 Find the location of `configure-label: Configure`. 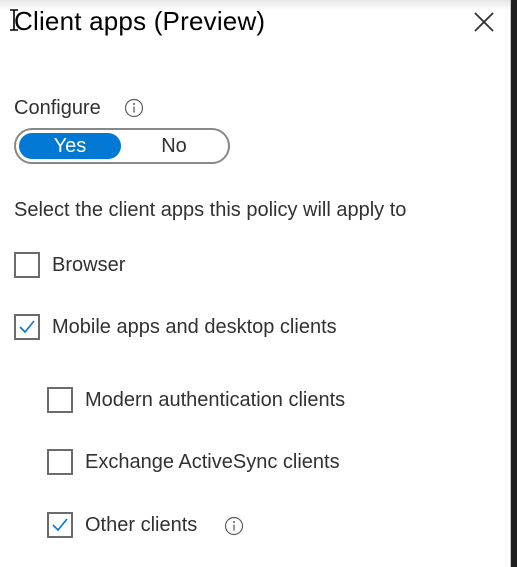

configure-label: Configure is located at coordinates (57, 108).